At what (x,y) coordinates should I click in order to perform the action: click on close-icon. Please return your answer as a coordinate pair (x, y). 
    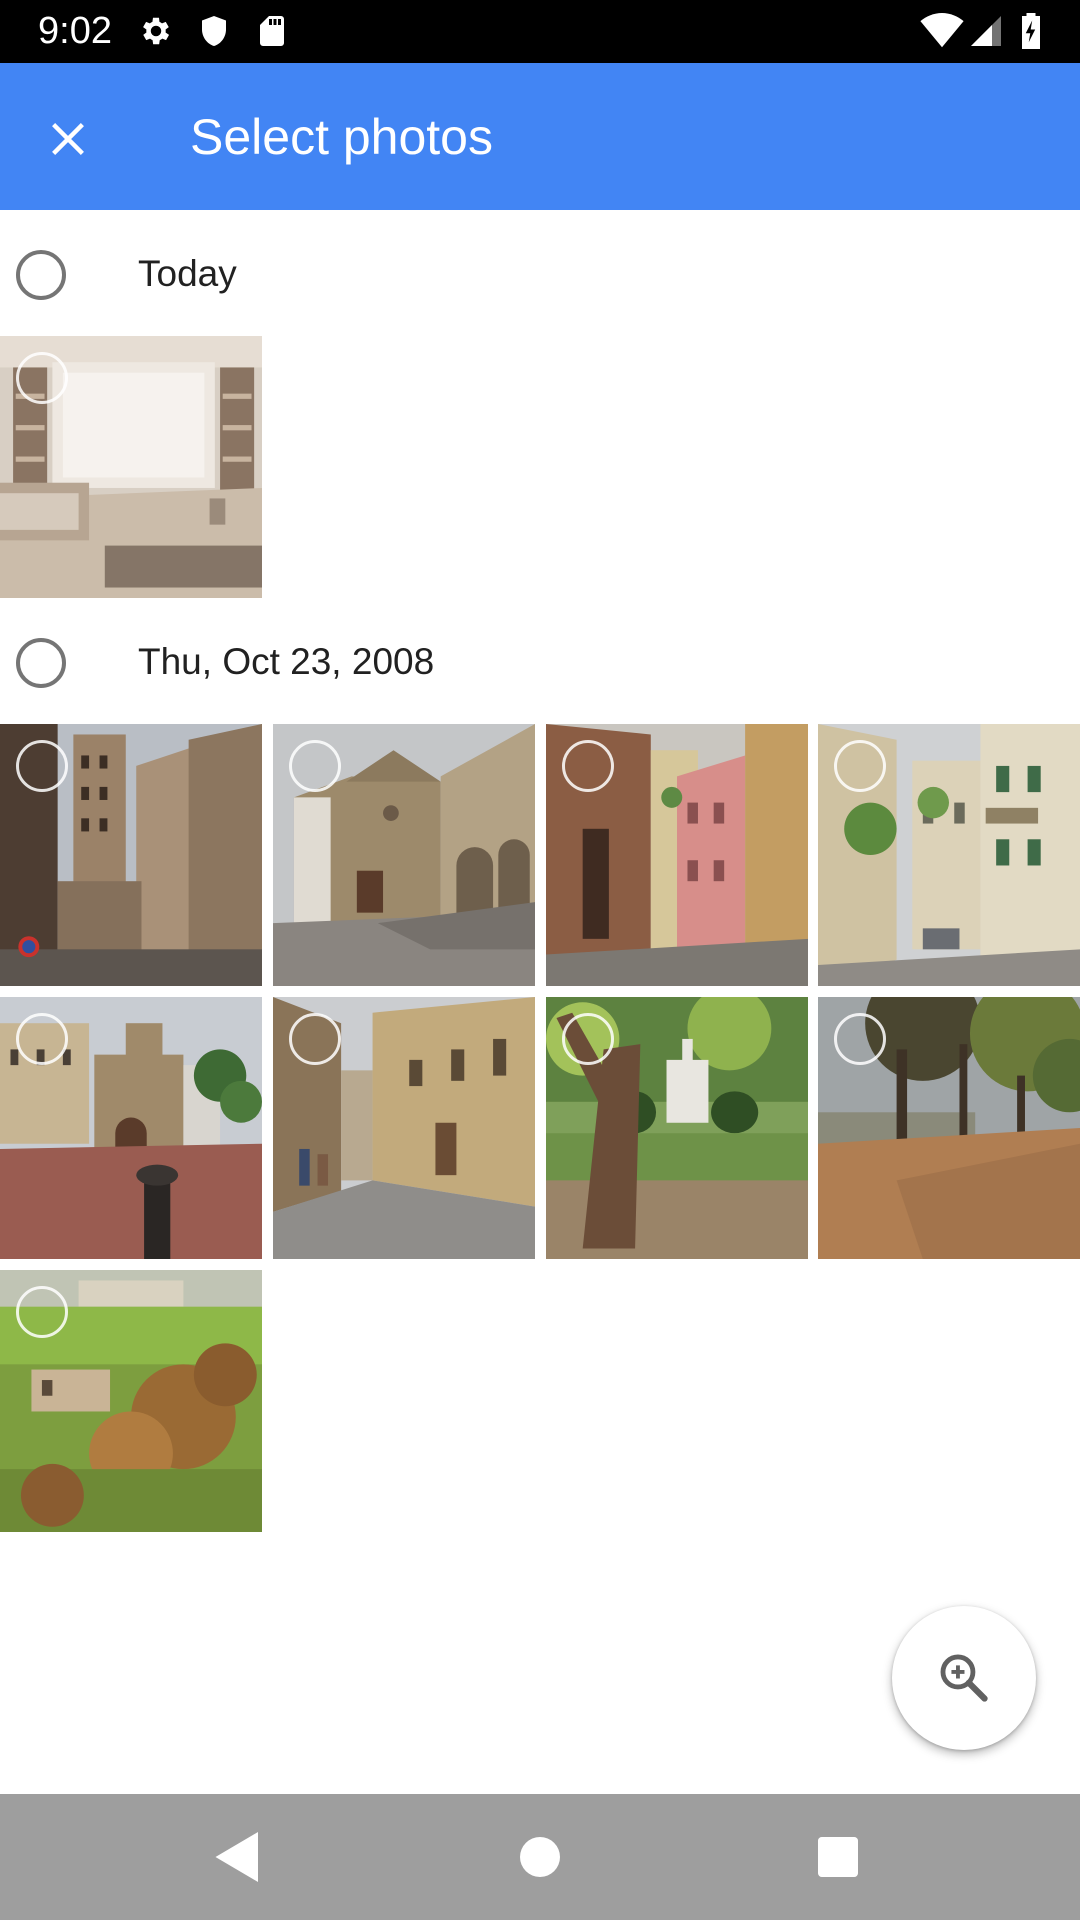
    Looking at the image, I should click on (68, 139).